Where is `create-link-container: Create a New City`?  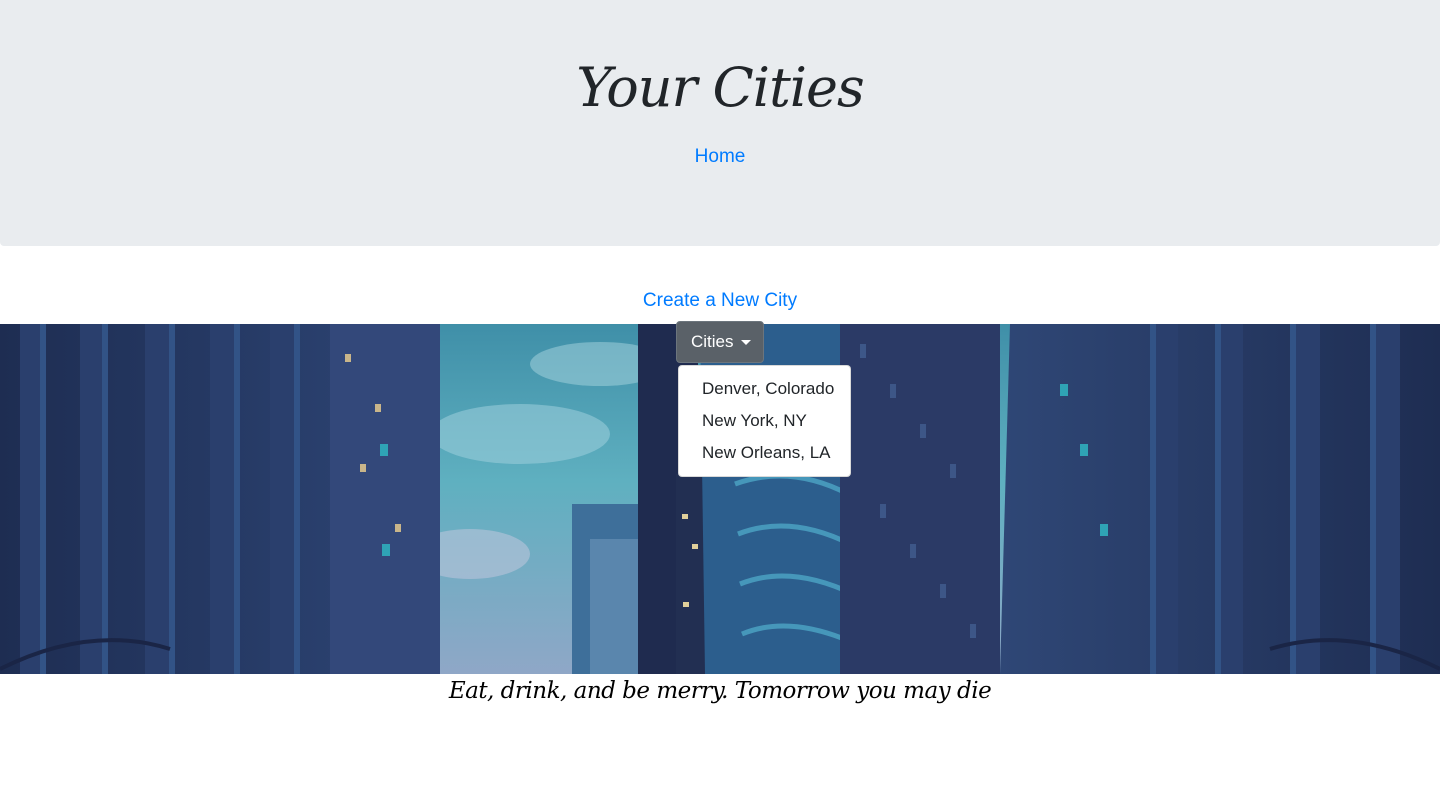
create-link-container: Create a New City is located at coordinates (720, 301).